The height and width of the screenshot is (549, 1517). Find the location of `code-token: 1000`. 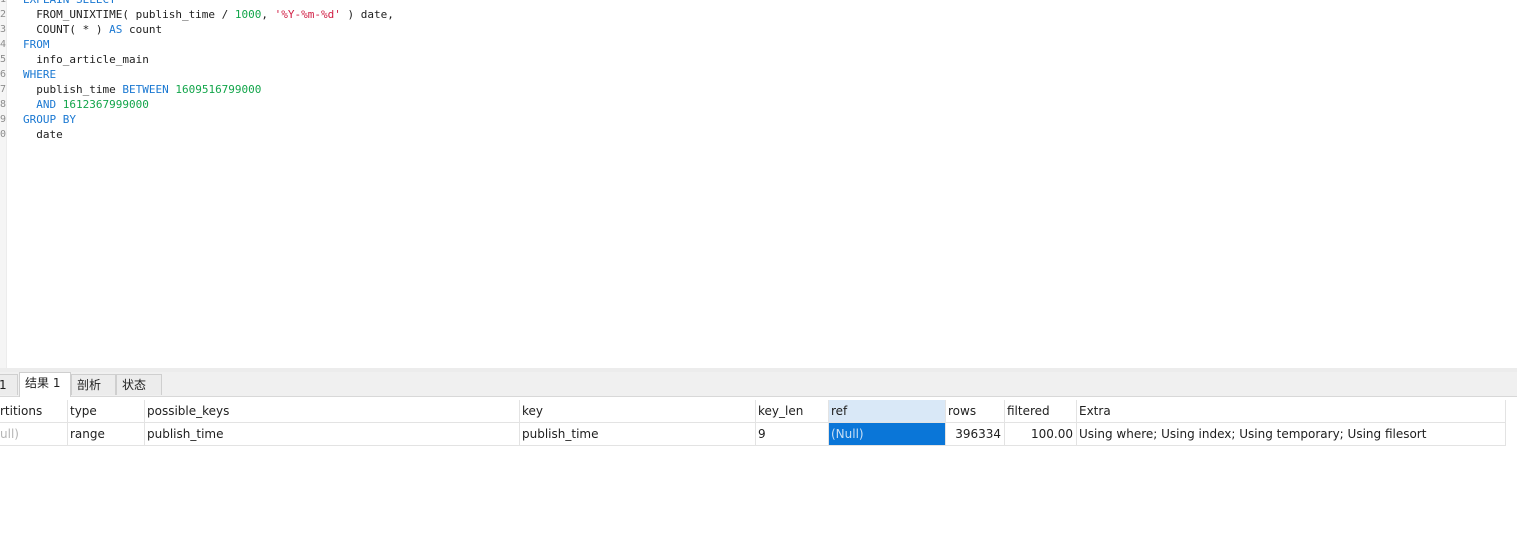

code-token: 1000 is located at coordinates (248, 14).